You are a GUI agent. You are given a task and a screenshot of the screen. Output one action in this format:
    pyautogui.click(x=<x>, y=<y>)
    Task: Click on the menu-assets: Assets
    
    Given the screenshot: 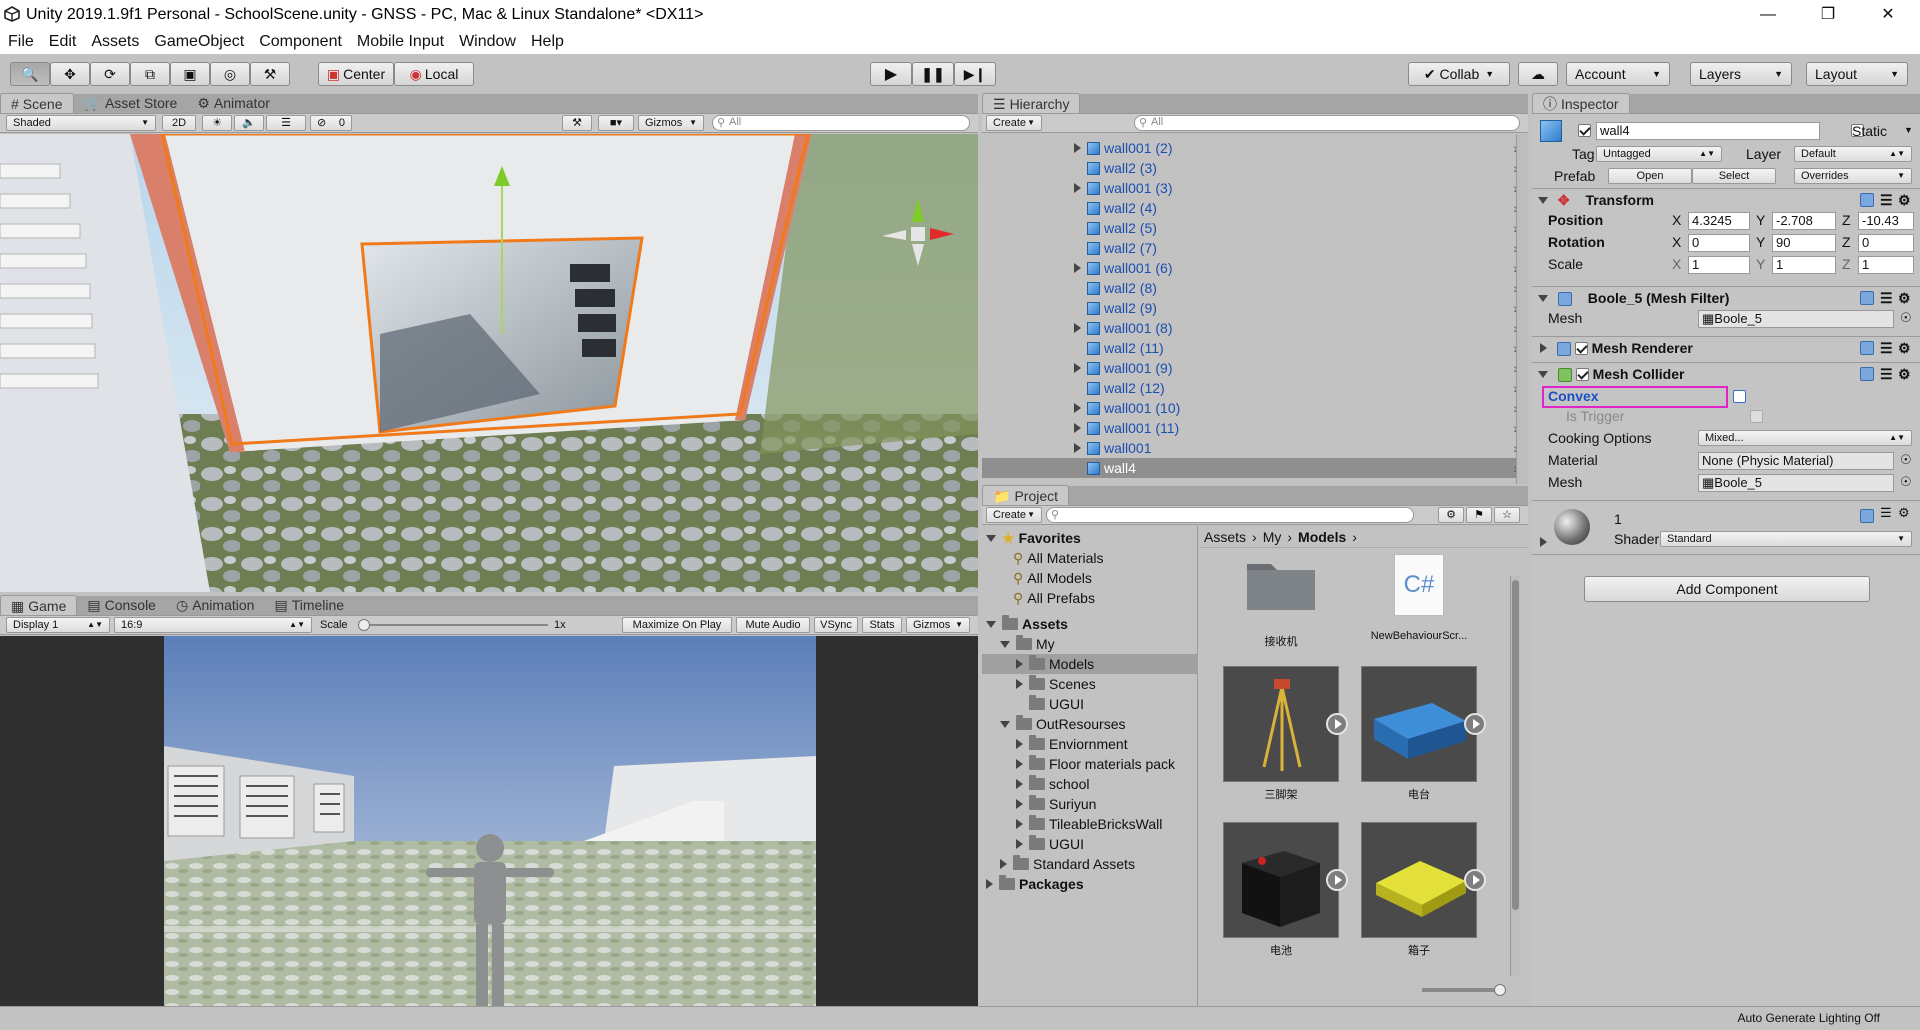 What is the action you would take?
    pyautogui.click(x=115, y=42)
    